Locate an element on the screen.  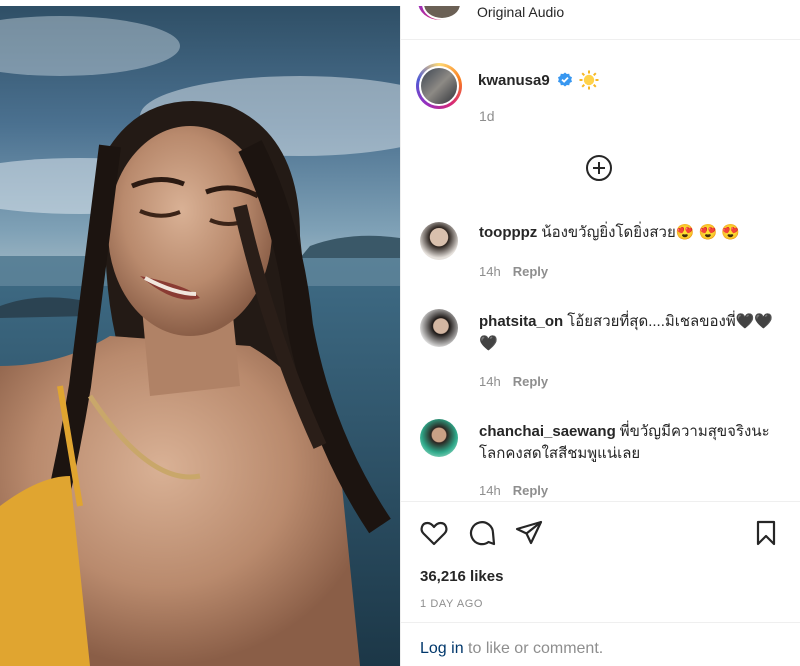
verified-badge-icon is located at coordinates (565, 79).